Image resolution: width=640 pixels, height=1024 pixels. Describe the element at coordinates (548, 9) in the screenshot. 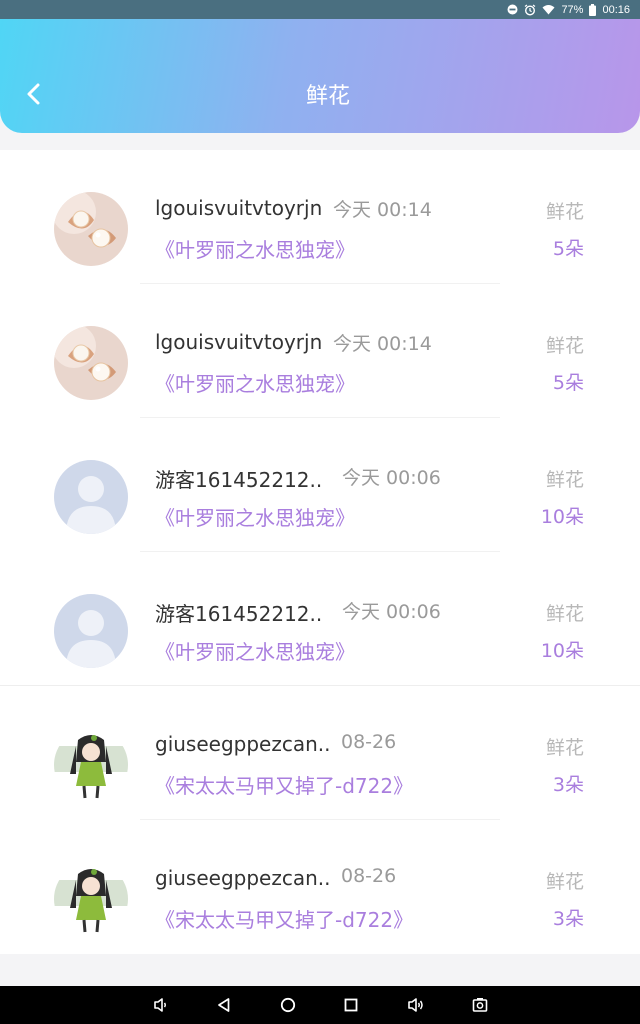

I see `wifi-icon` at that location.